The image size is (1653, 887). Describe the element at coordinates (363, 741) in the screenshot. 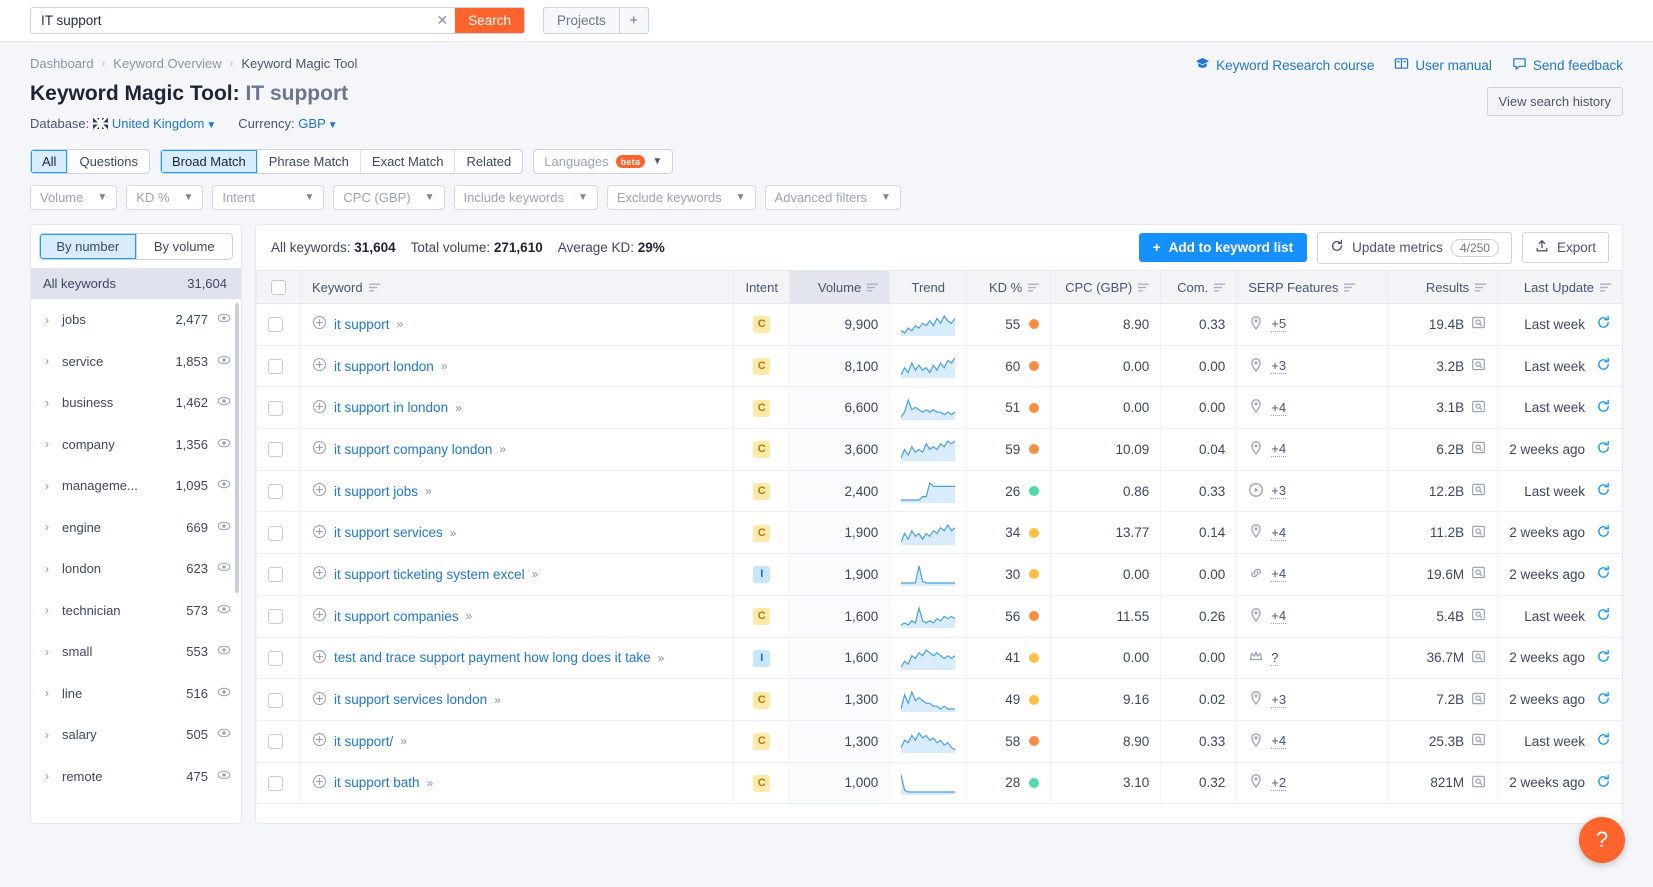

I see `keyword-link: it support/` at that location.